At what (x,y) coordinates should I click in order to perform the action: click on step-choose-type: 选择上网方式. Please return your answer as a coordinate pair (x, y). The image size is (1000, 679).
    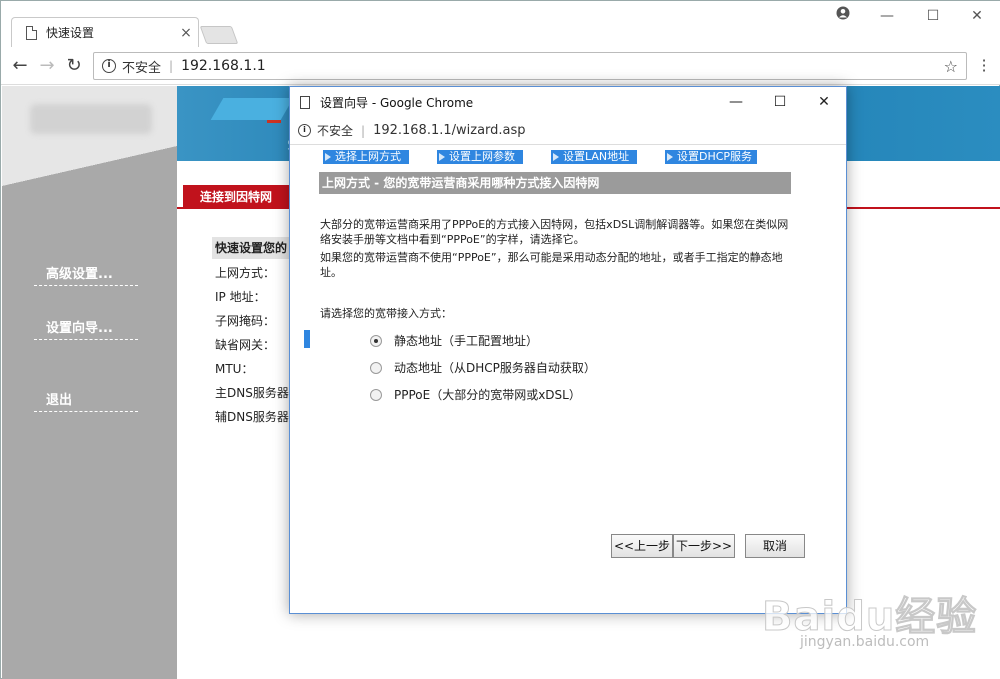
    Looking at the image, I should click on (366, 157).